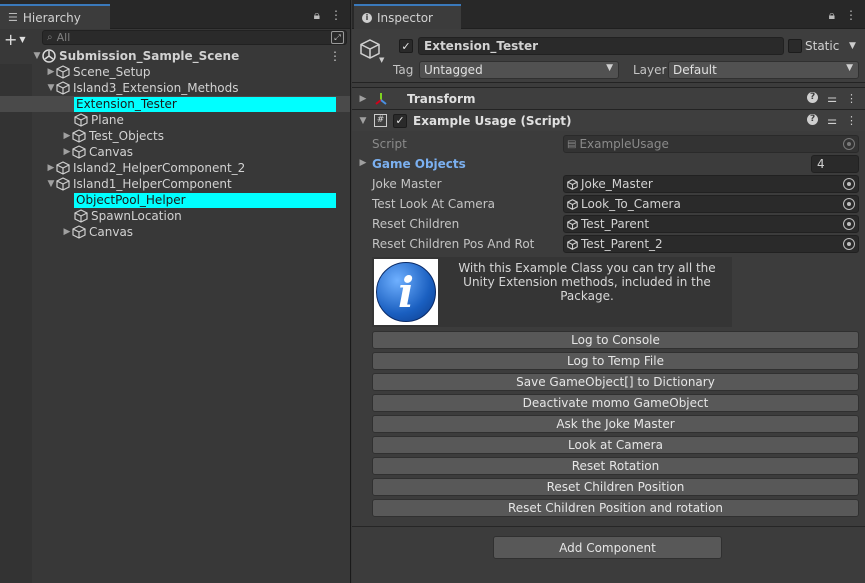 The image size is (865, 583). I want to click on transform-component-header: ▶ Transform ? ⚌ ⋮, so click(608, 98).